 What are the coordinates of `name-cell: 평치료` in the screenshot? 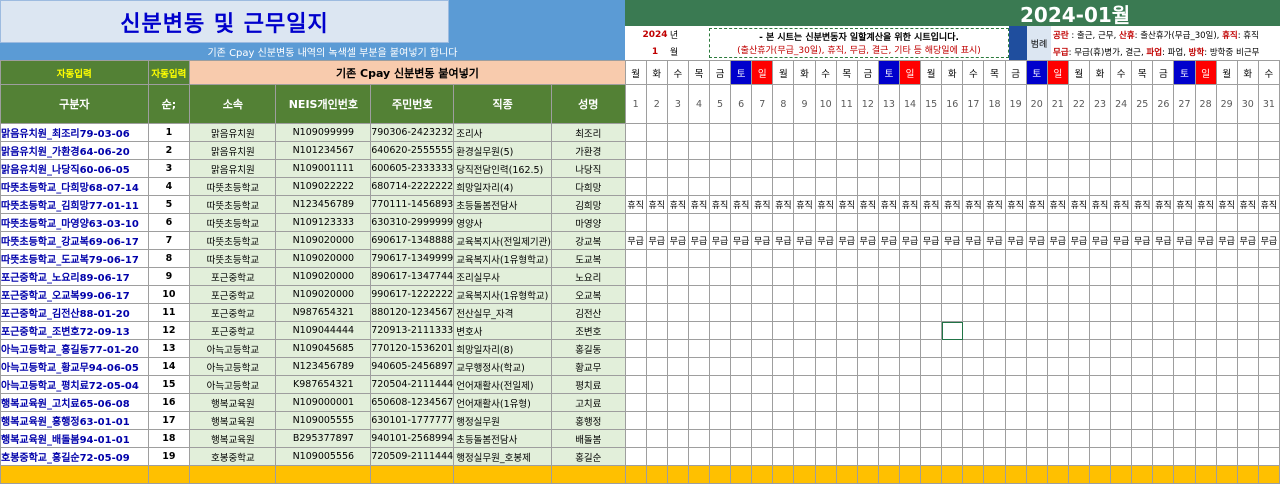 It's located at (588, 384).